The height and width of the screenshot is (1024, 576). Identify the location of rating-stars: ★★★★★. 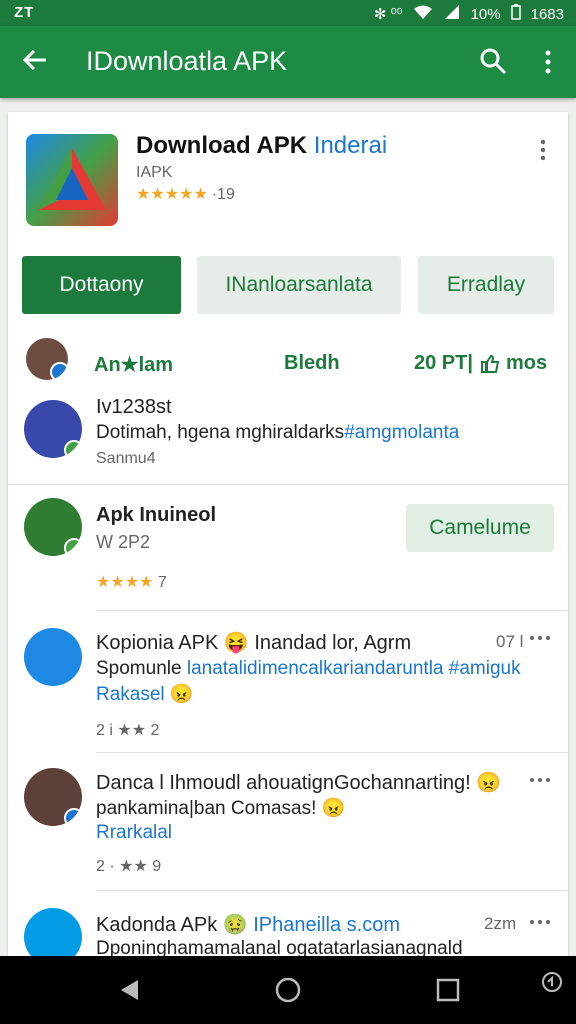
(172, 194).